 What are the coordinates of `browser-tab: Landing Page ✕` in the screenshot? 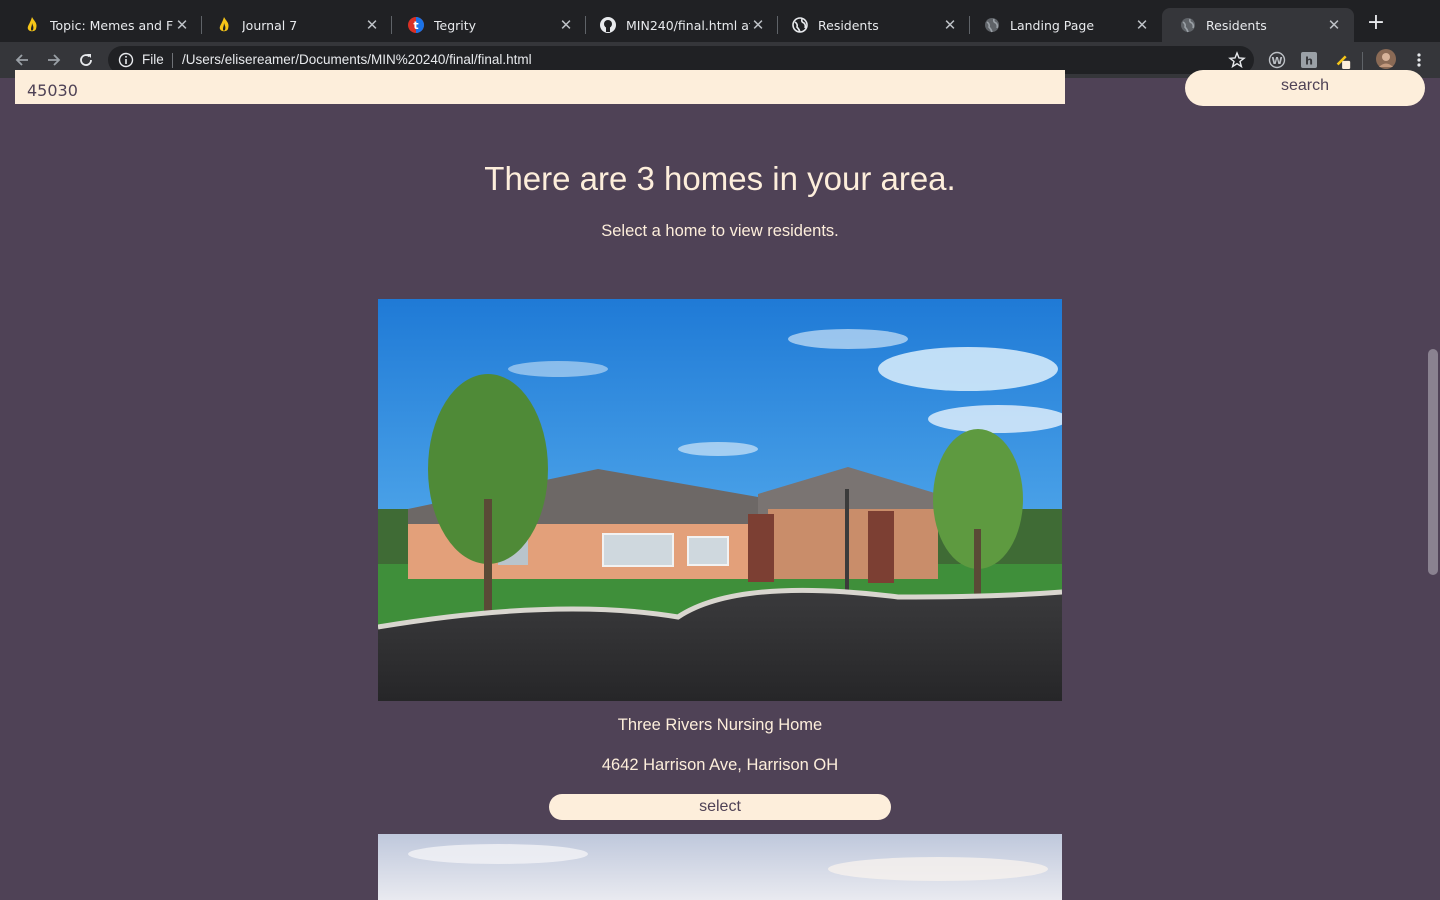 It's located at (1064, 25).